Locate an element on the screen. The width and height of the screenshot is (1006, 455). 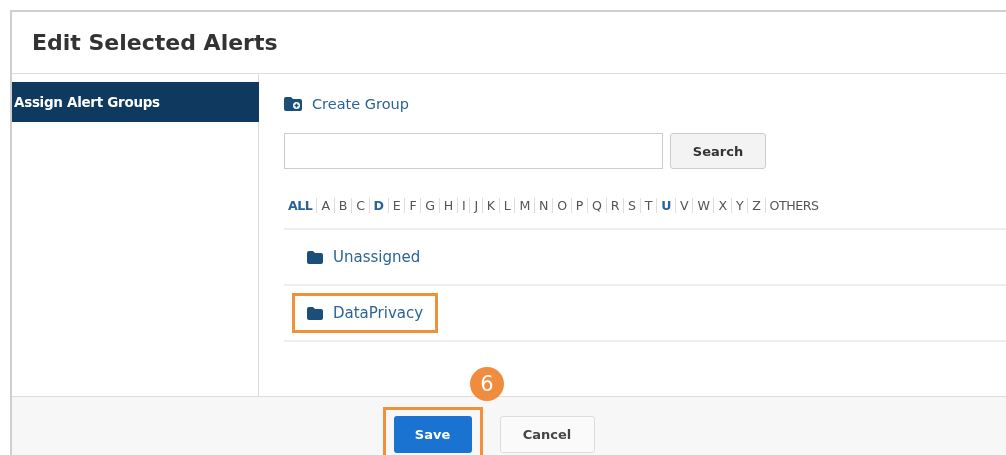
letter-filter-link: L is located at coordinates (507, 205).